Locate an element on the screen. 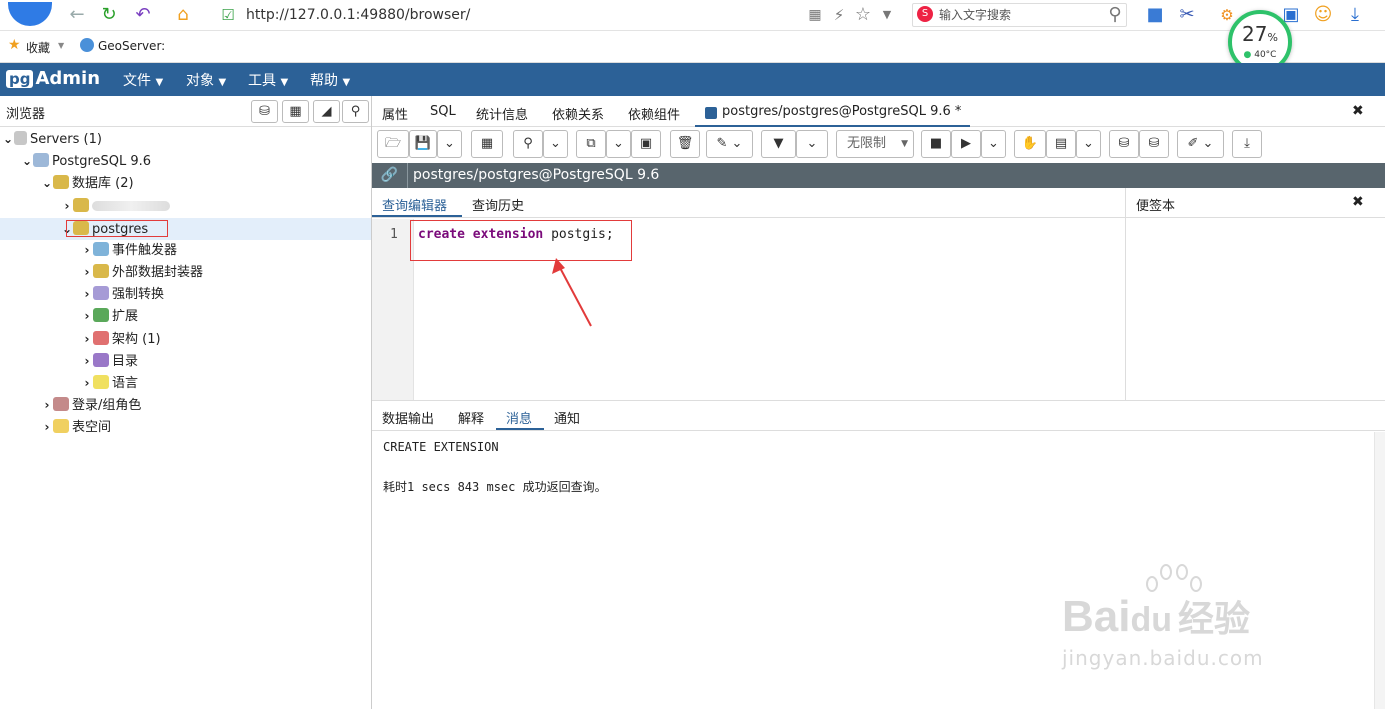  tab-messages: 消息 is located at coordinates (519, 417).